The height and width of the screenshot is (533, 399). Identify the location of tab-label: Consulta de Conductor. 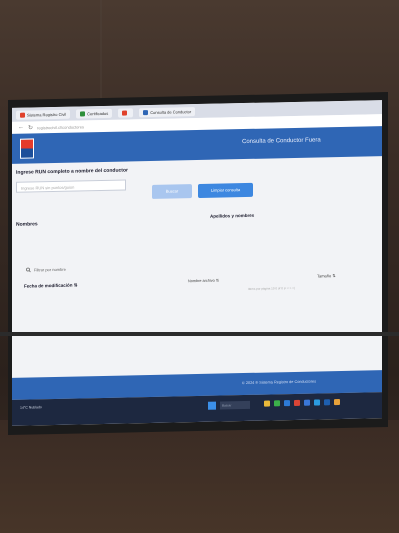
(171, 111).